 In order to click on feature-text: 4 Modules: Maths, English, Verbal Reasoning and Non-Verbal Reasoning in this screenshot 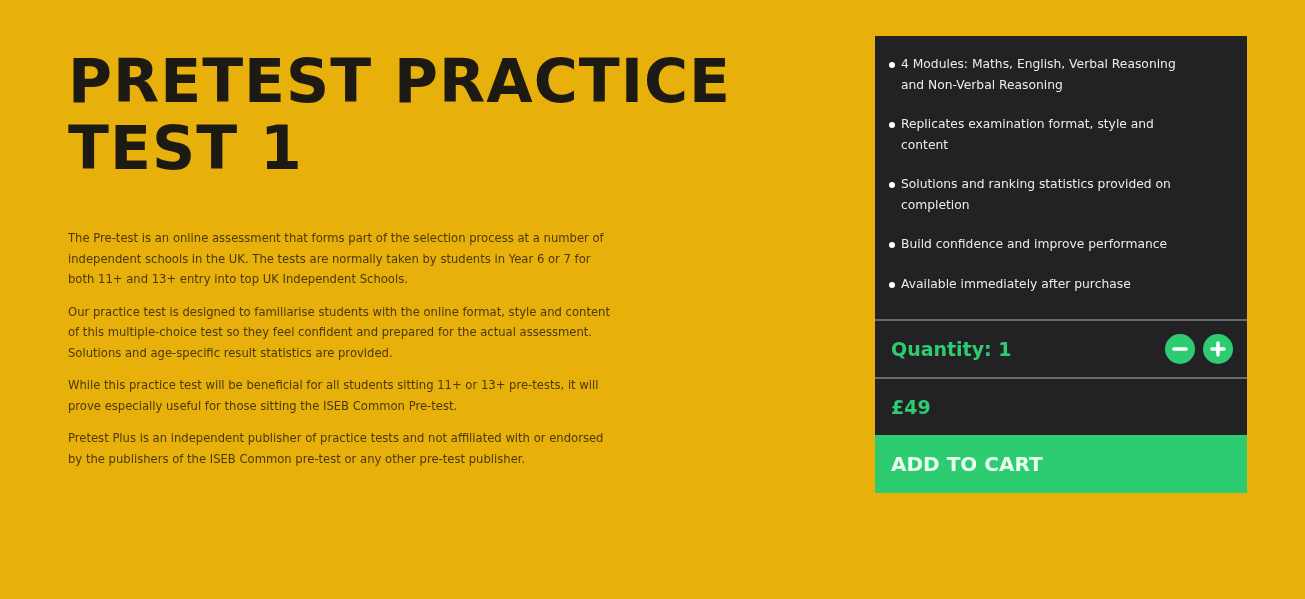, I will do `click(1039, 75)`.